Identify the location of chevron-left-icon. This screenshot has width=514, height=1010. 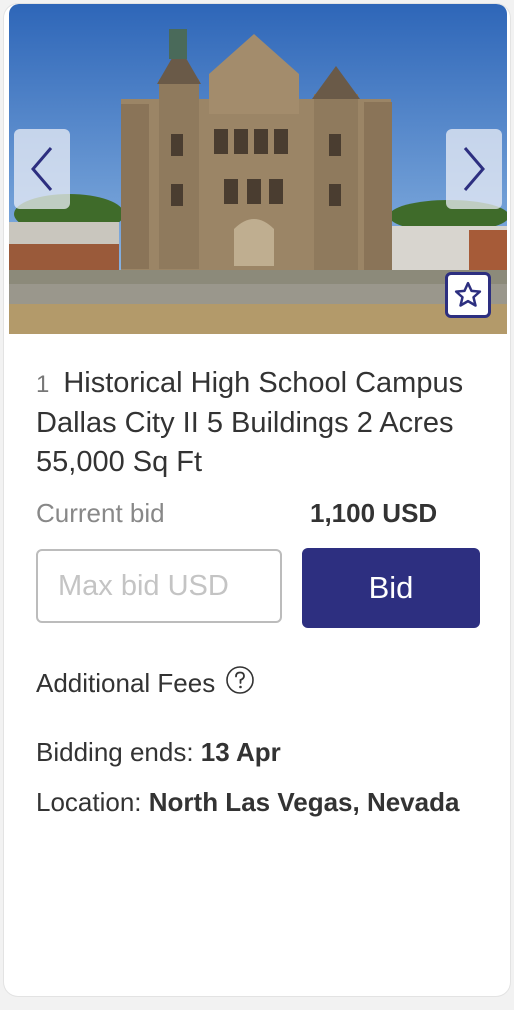
(42, 169).